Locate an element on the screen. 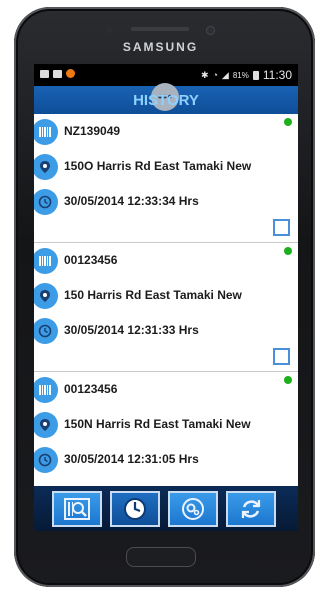 The image size is (321, 595). proximity-sensor is located at coordinates (109, 30).